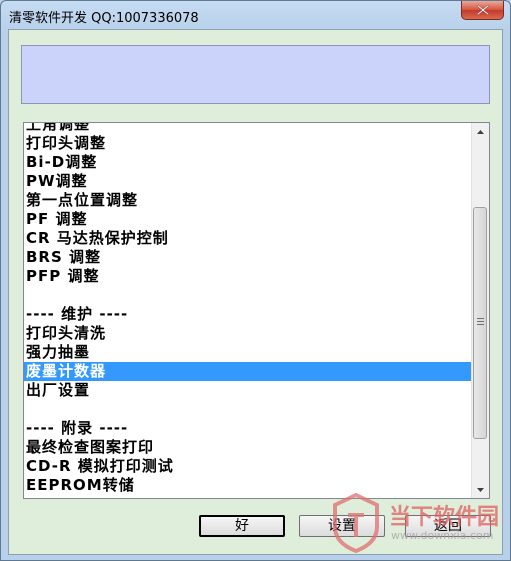 The image size is (511, 561). What do you see at coordinates (248, 219) in the screenshot?
I see `list-item: PF 调整` at bounding box center [248, 219].